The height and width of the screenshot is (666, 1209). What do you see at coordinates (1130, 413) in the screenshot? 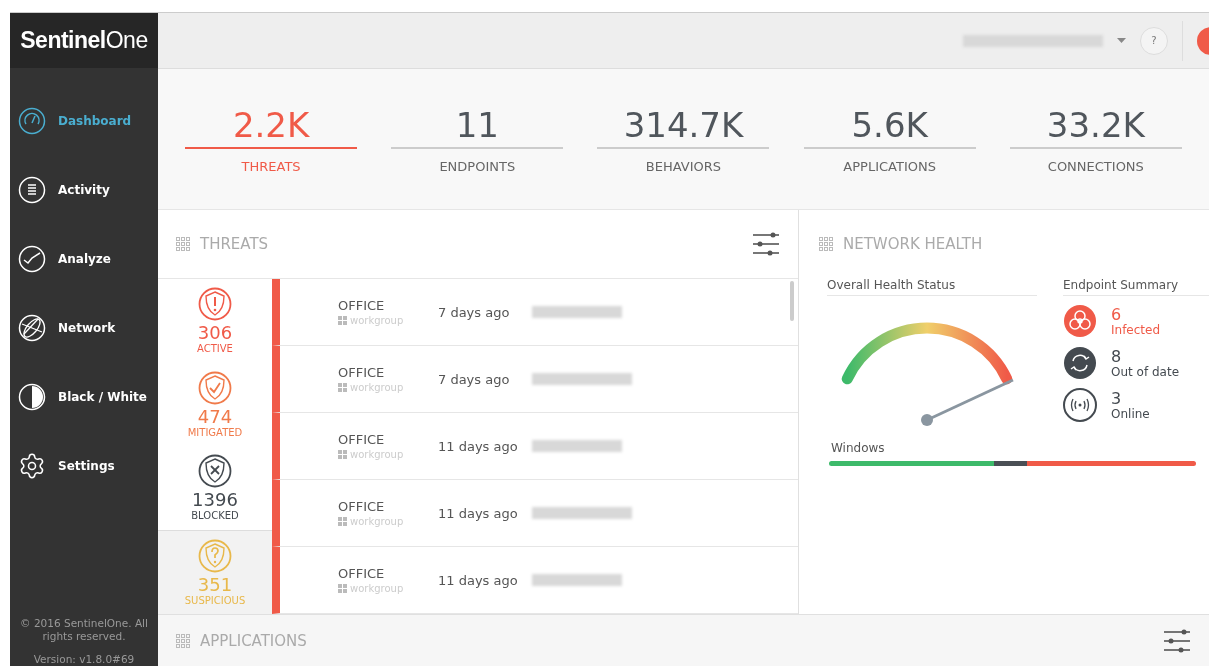
I see `summary-label: Online` at bounding box center [1130, 413].